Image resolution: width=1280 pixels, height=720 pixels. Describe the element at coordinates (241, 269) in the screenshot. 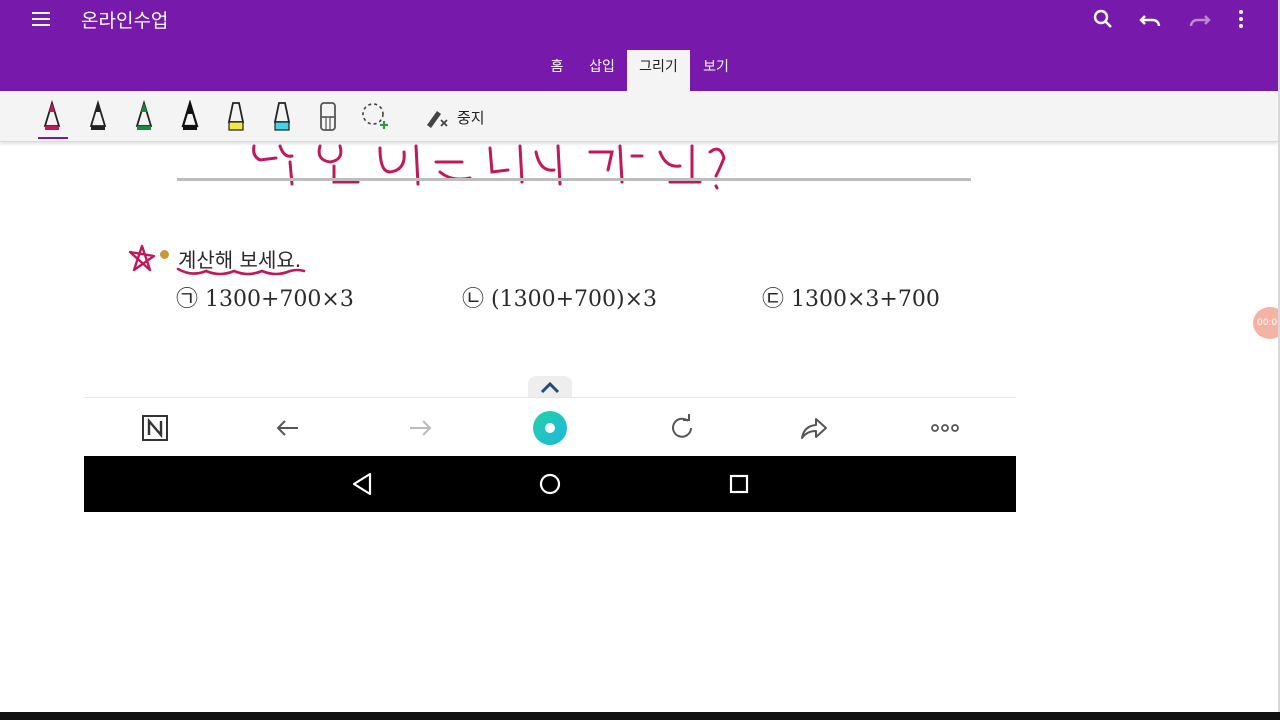

I see `handwritten-underline` at that location.